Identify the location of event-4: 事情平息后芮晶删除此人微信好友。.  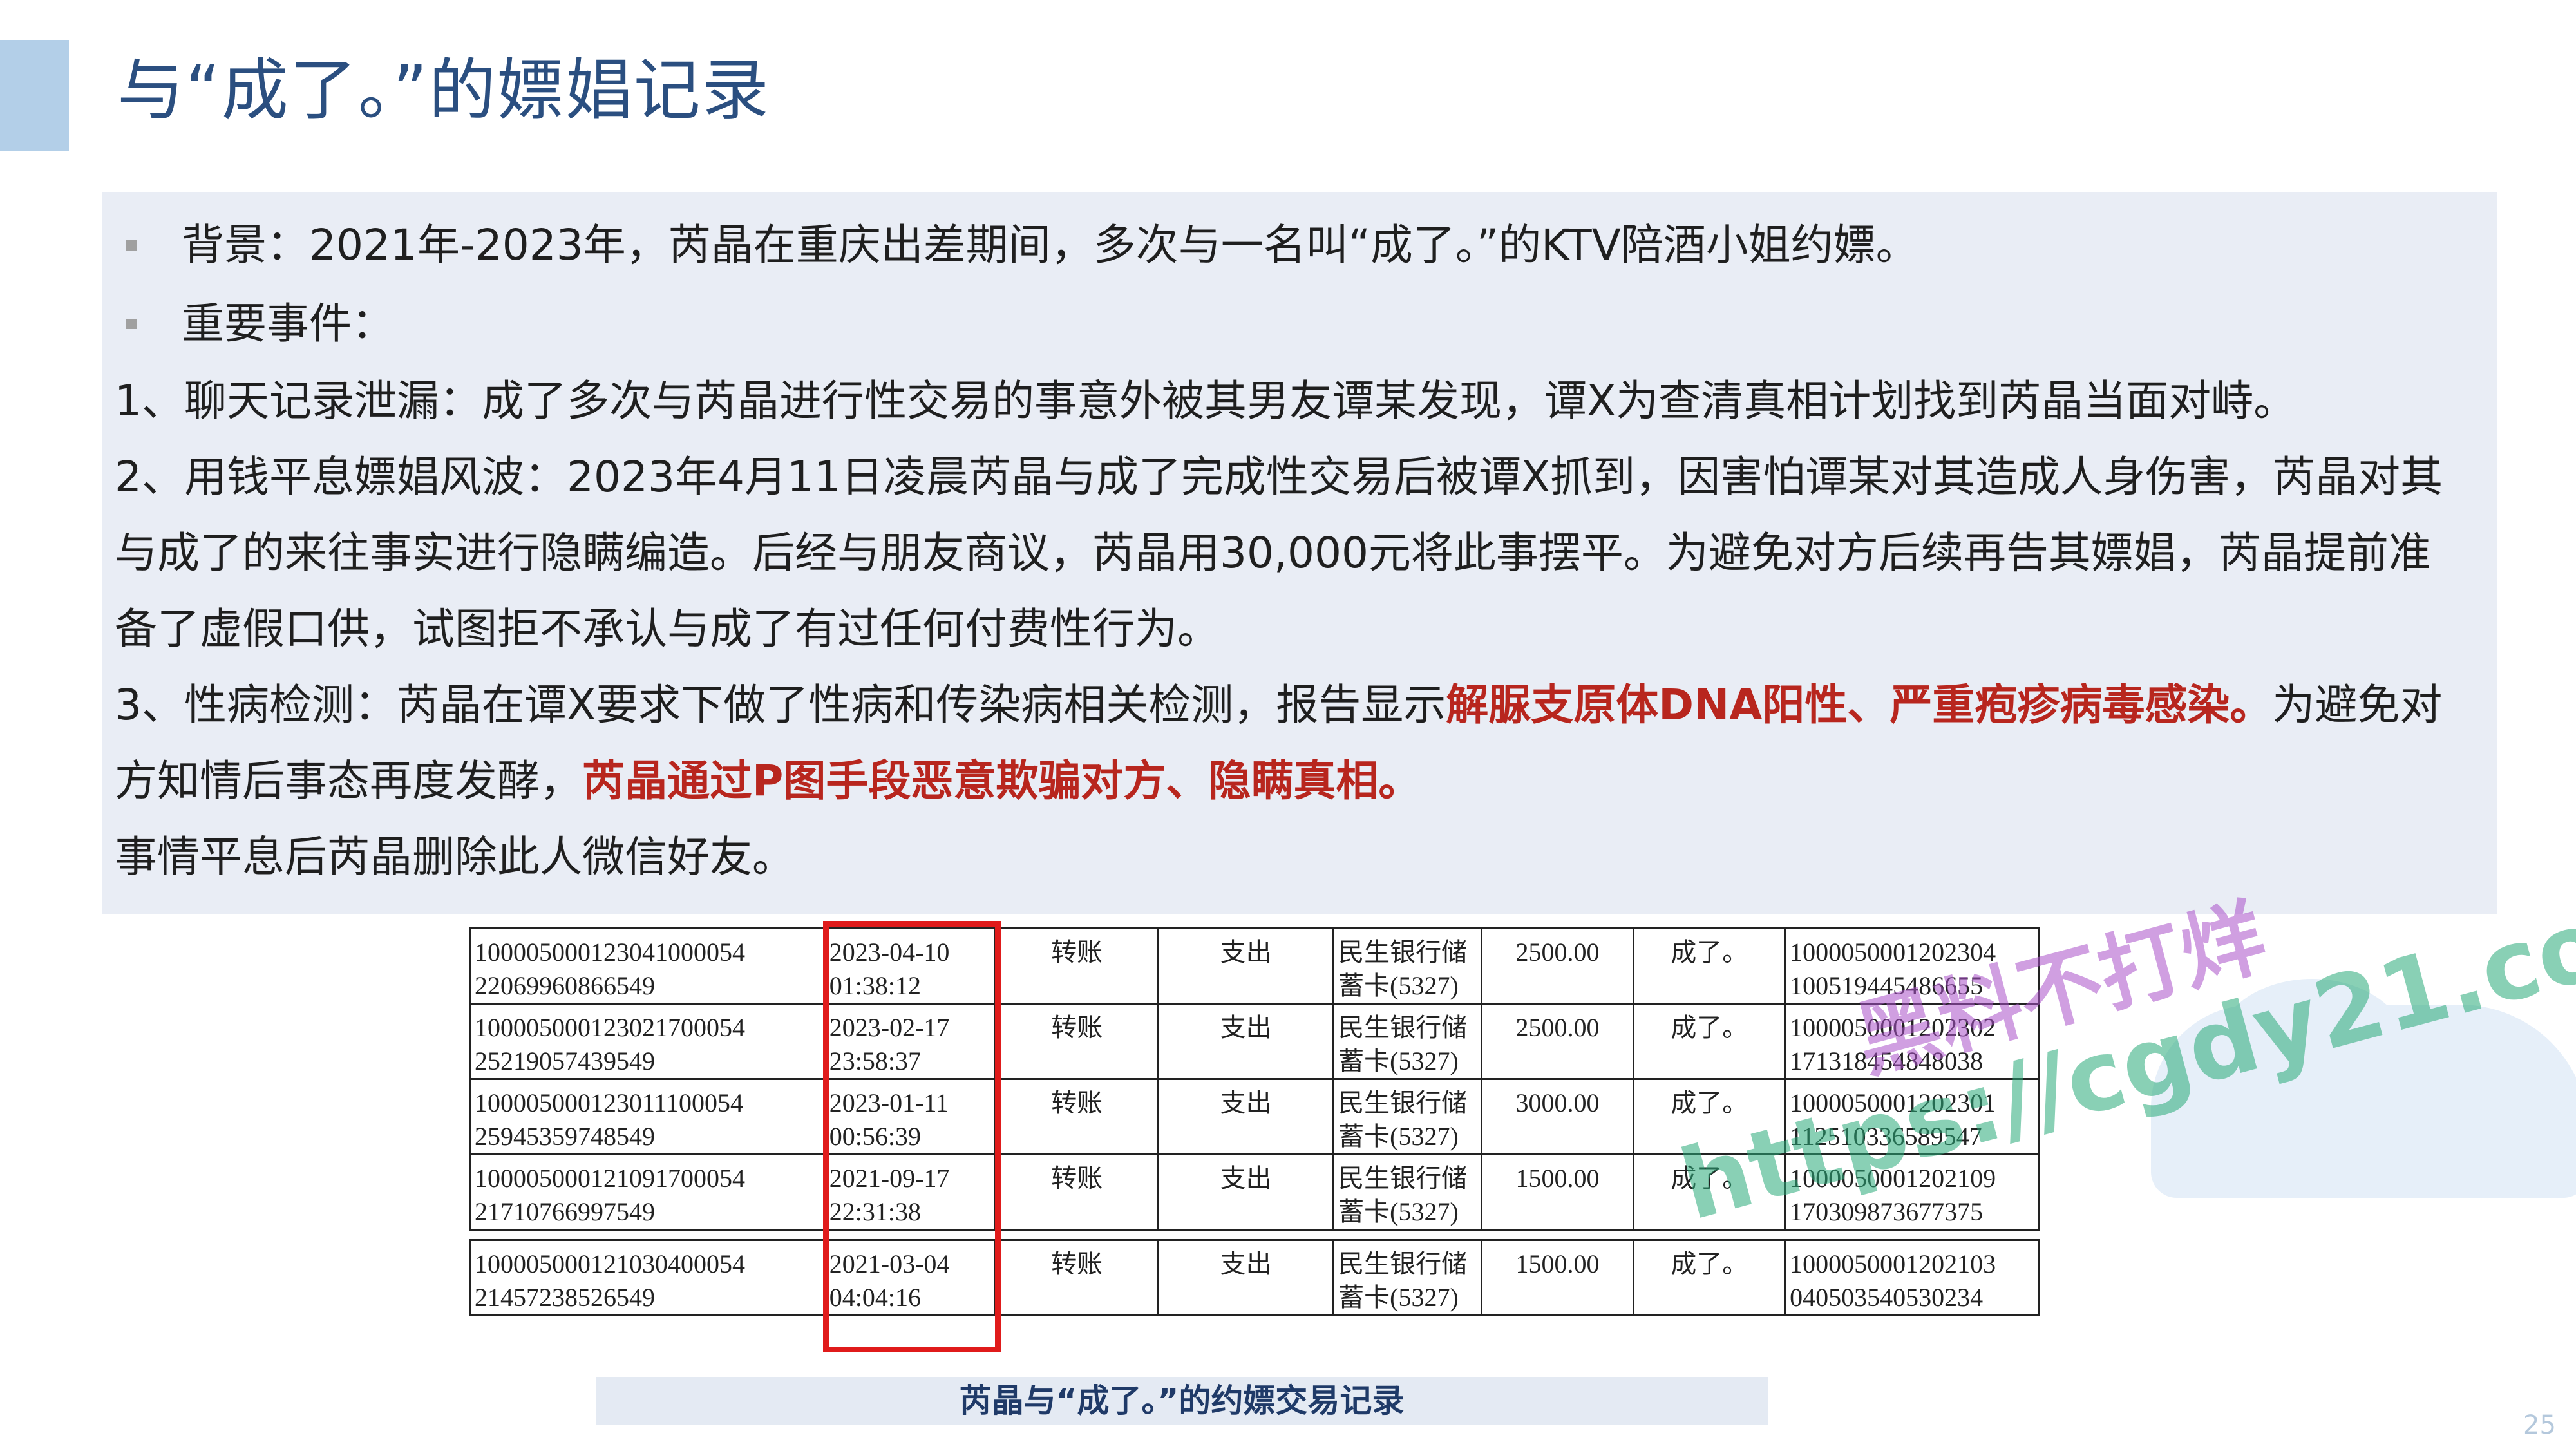
(1300, 857).